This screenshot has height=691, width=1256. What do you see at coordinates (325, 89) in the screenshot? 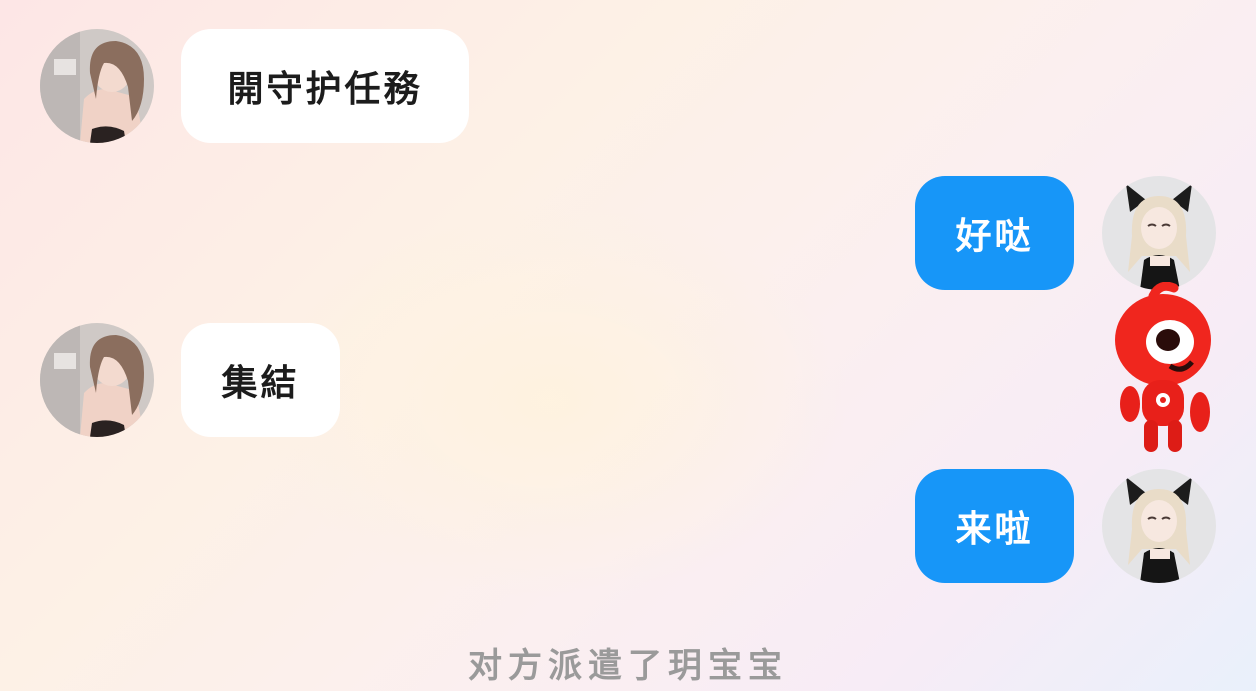
I see `message-text: 開守护任務` at bounding box center [325, 89].